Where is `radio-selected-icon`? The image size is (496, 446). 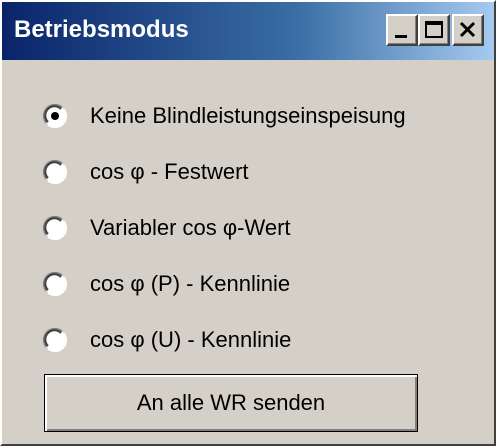 radio-selected-icon is located at coordinates (55, 116).